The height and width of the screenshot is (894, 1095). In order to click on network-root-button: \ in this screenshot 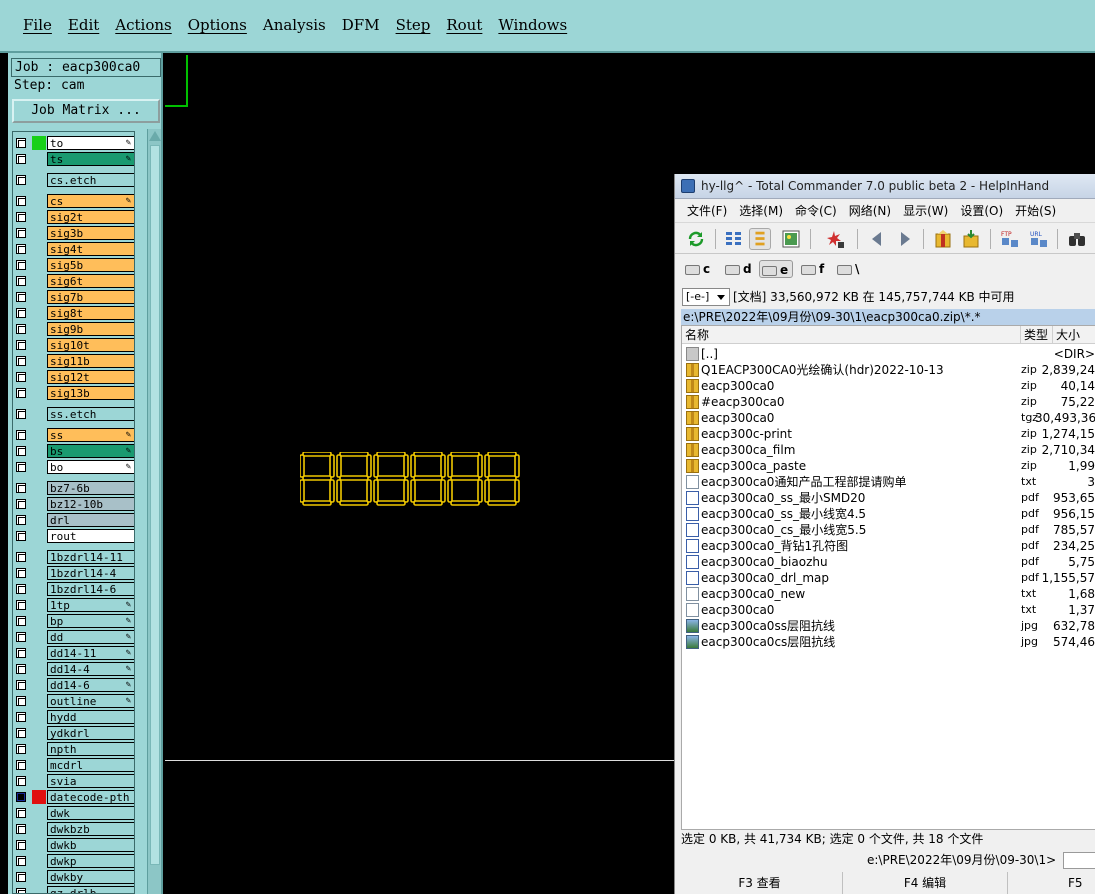, I will do `click(847, 269)`.